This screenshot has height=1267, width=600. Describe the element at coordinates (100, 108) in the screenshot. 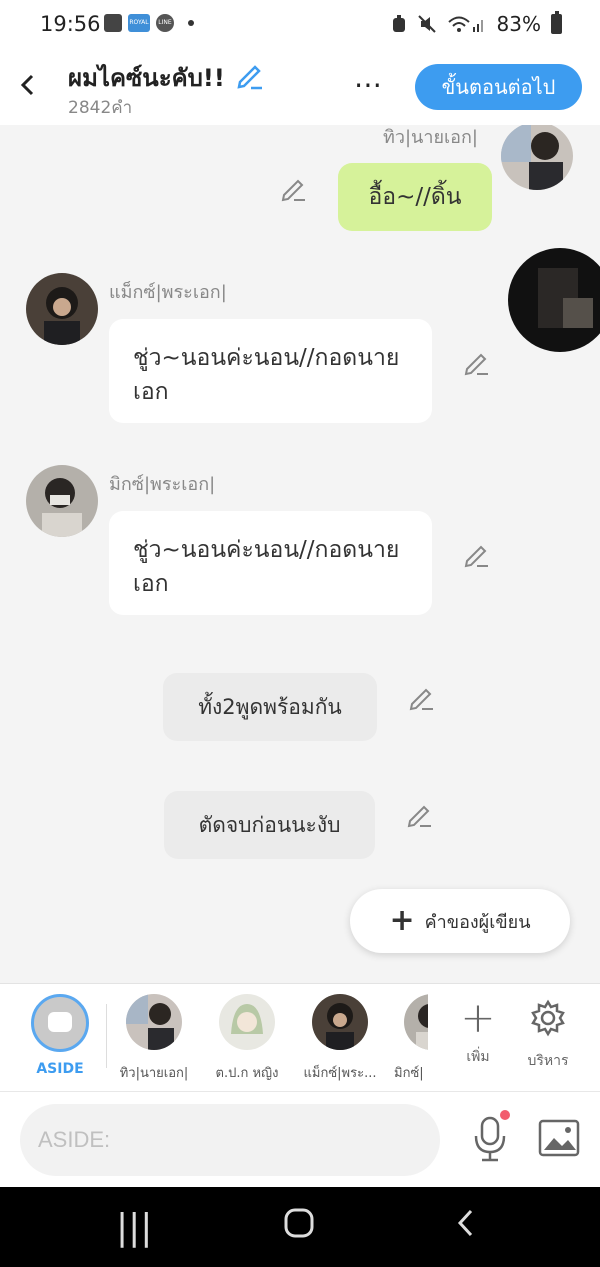

I see `word-count: 2842คำ` at that location.